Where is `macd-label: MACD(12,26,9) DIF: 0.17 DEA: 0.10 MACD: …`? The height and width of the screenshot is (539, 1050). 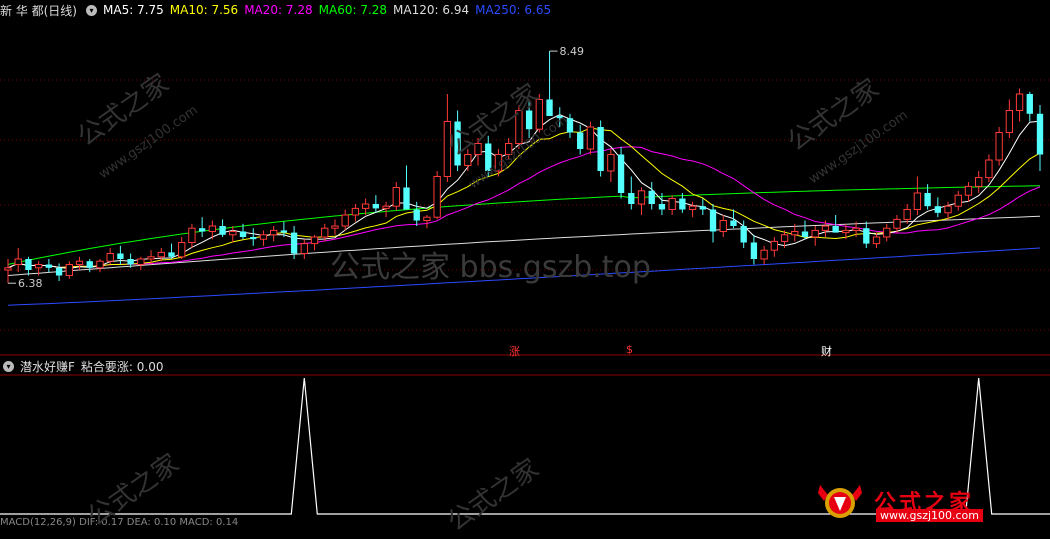 macd-label: MACD(12,26,9) DIF: 0.17 DEA: 0.10 MACD: … is located at coordinates (119, 522).